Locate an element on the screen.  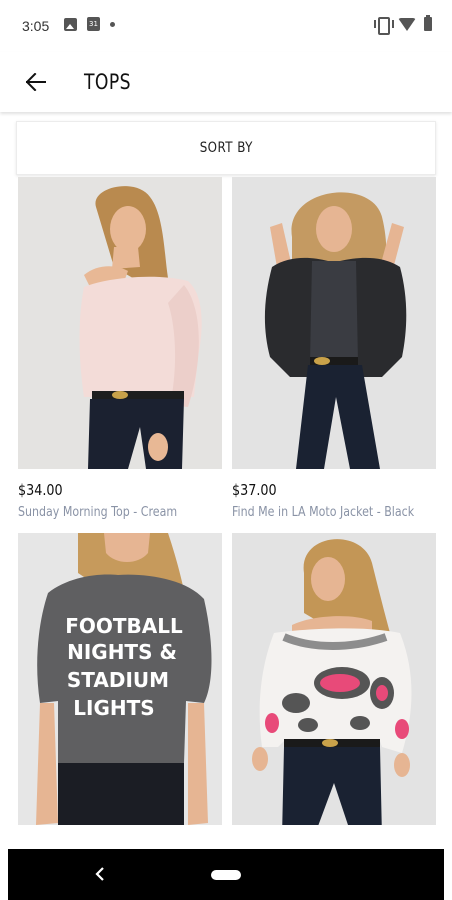
system-nav-bar is located at coordinates (226, 874).